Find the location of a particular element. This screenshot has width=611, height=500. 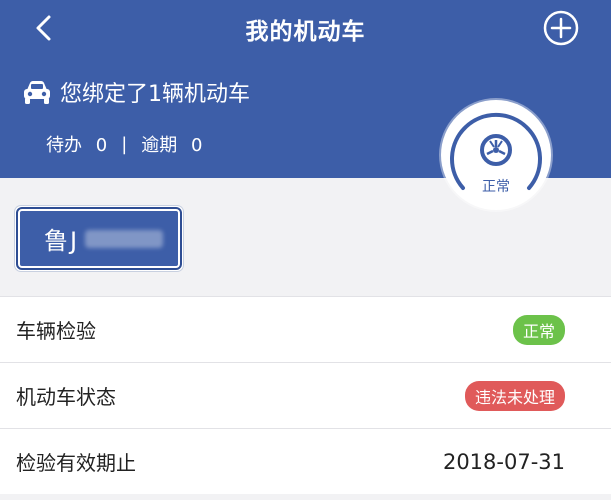

overdue-link: 逾期 0 is located at coordinates (171, 144).